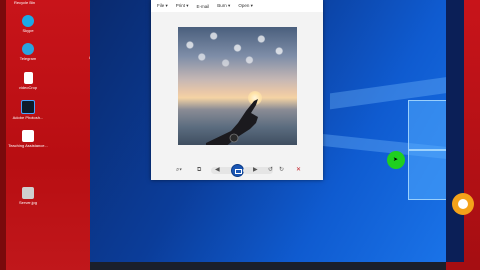  I want to click on menu-print: Print ▾, so click(182, 6).